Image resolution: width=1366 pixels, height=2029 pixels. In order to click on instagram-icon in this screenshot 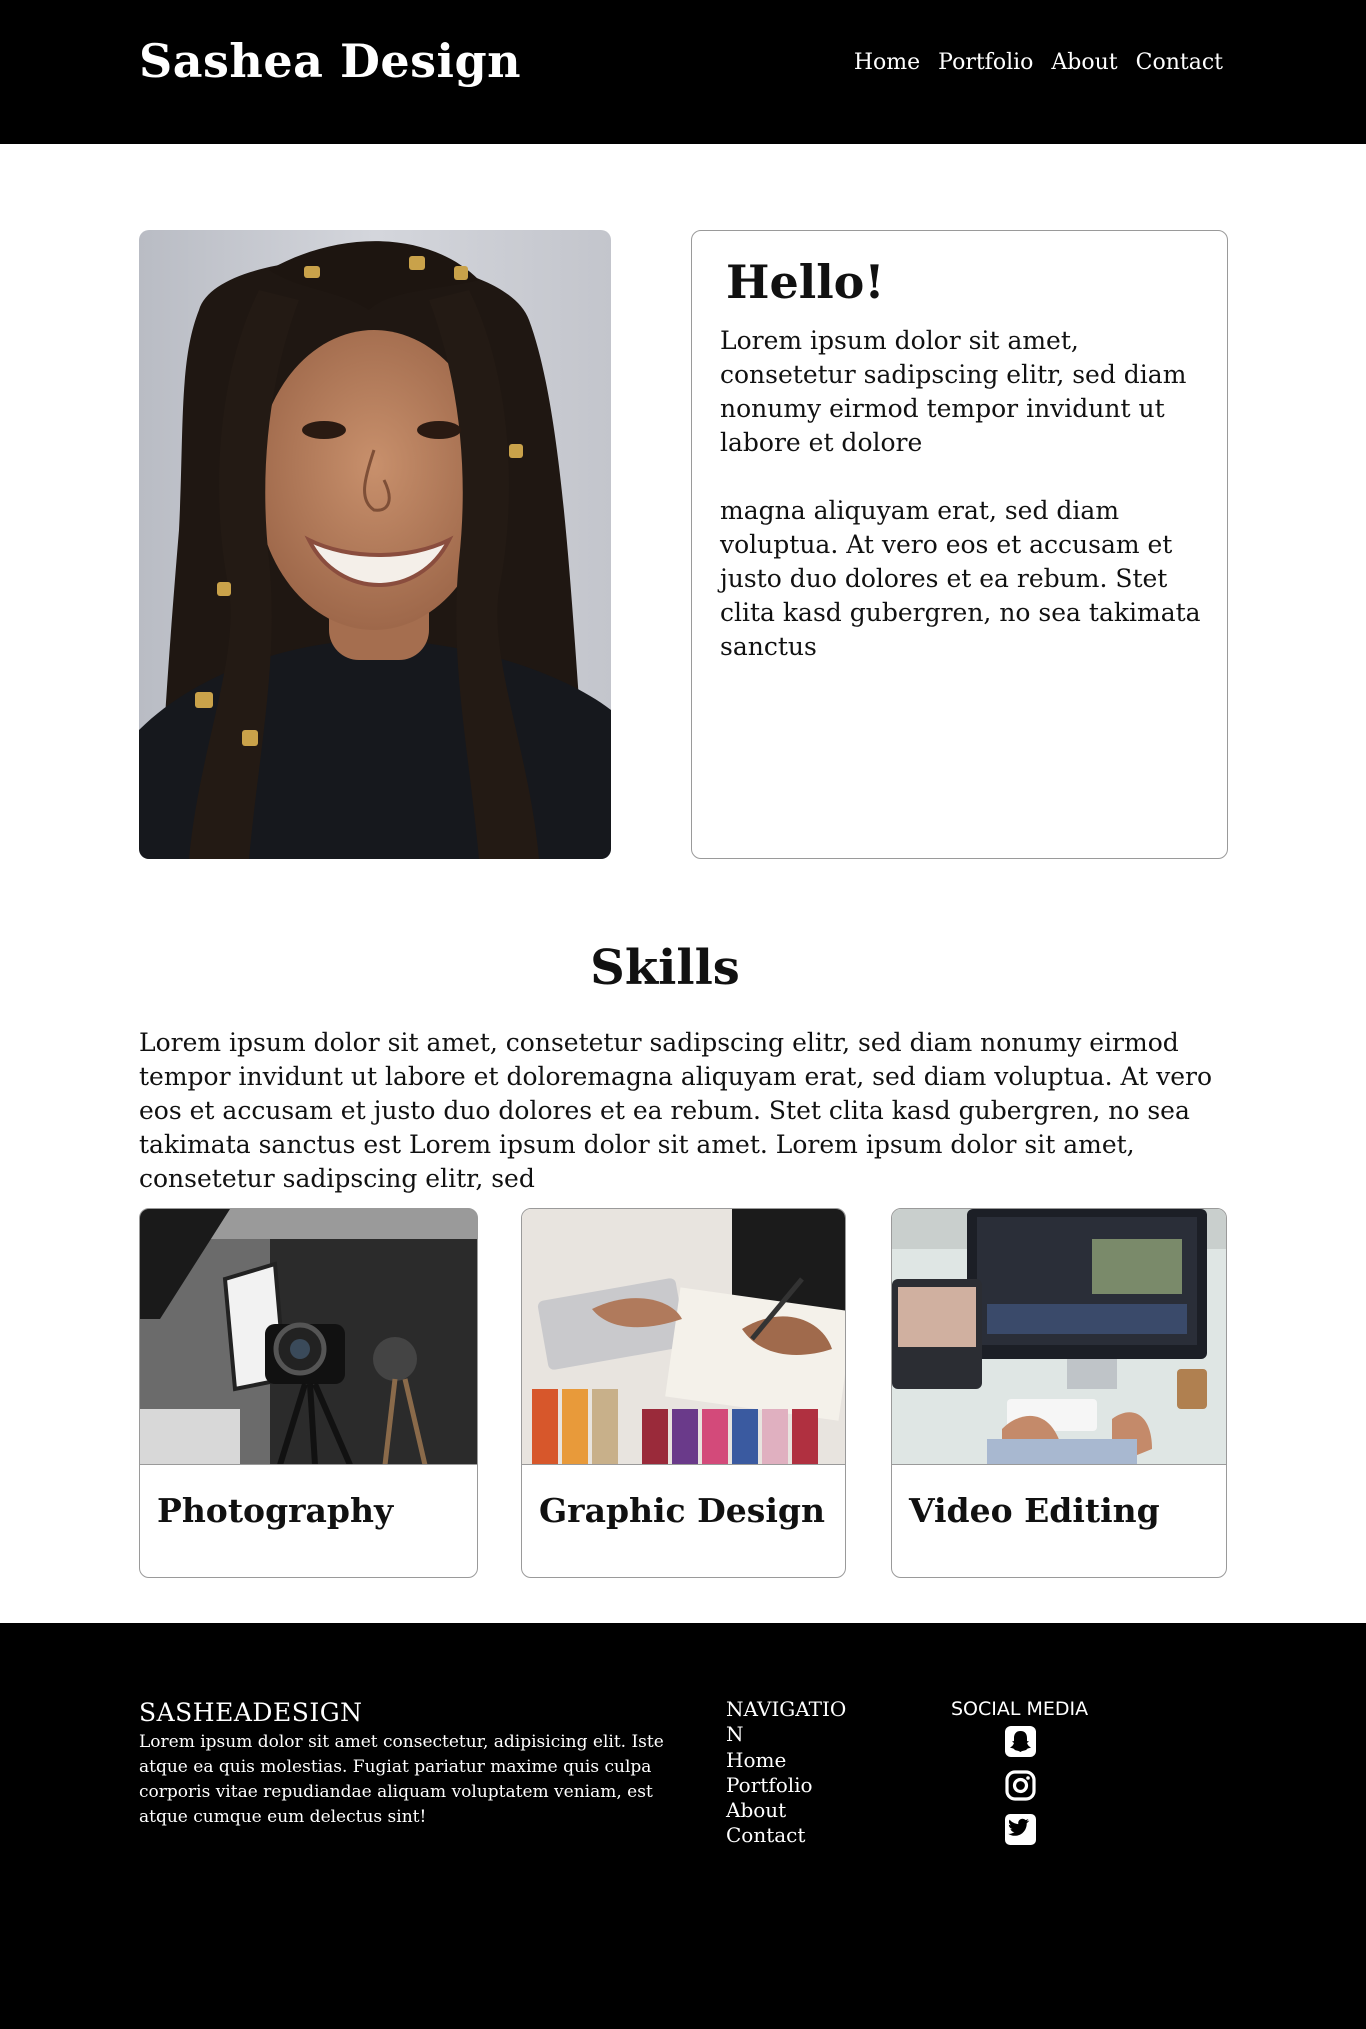, I will do `click(1020, 1785)`.